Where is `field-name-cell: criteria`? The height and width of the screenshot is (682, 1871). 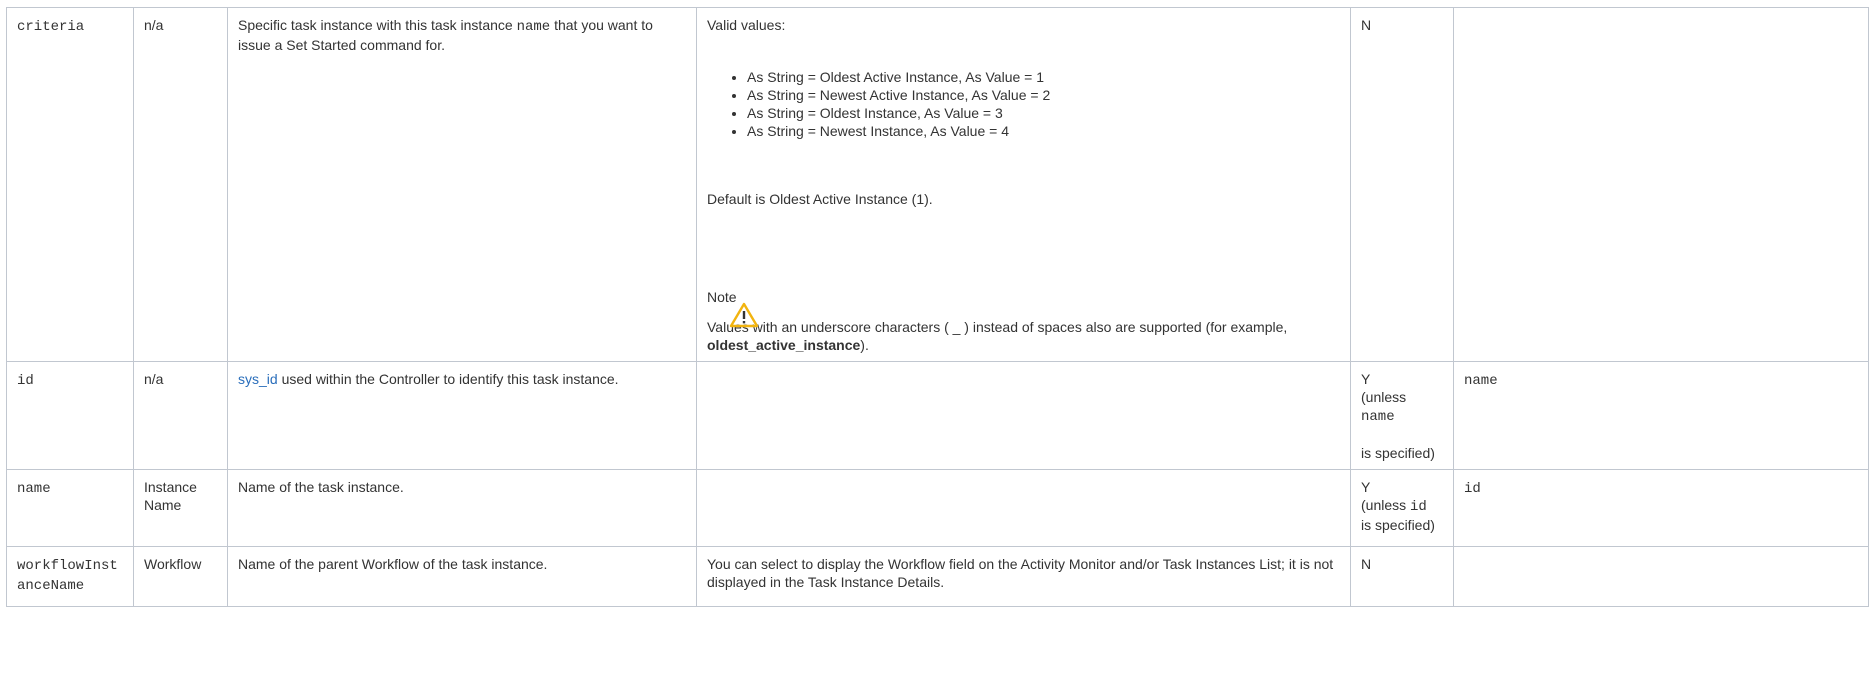 field-name-cell: criteria is located at coordinates (70, 184).